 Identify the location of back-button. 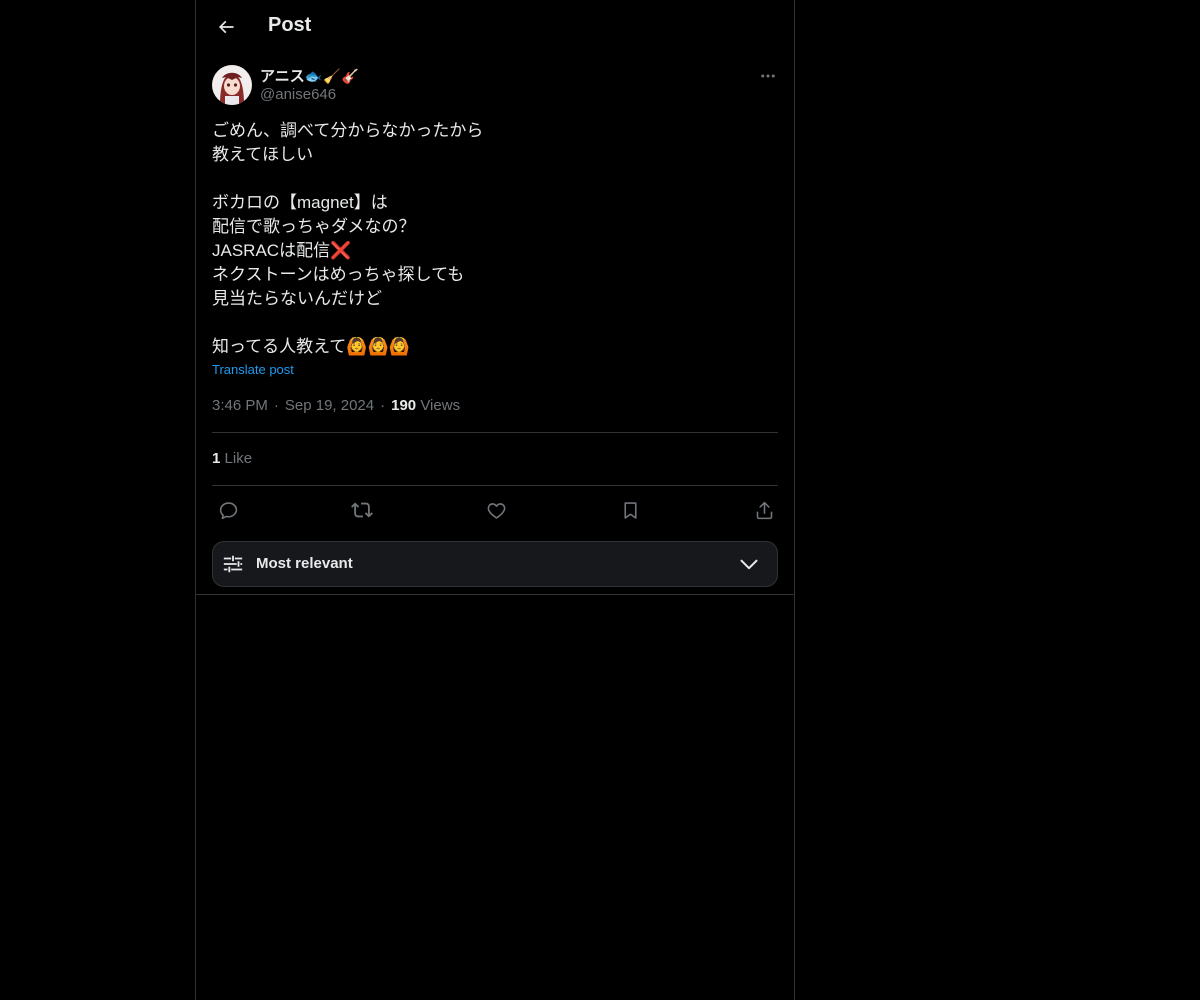
(226, 27).